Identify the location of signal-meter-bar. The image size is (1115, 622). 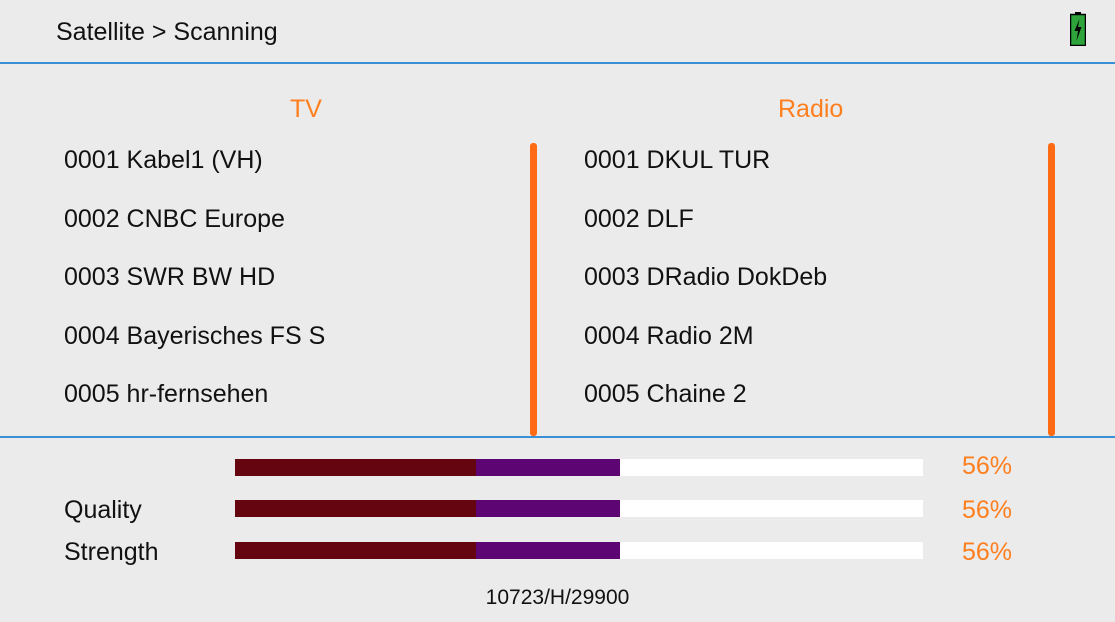
(579, 467).